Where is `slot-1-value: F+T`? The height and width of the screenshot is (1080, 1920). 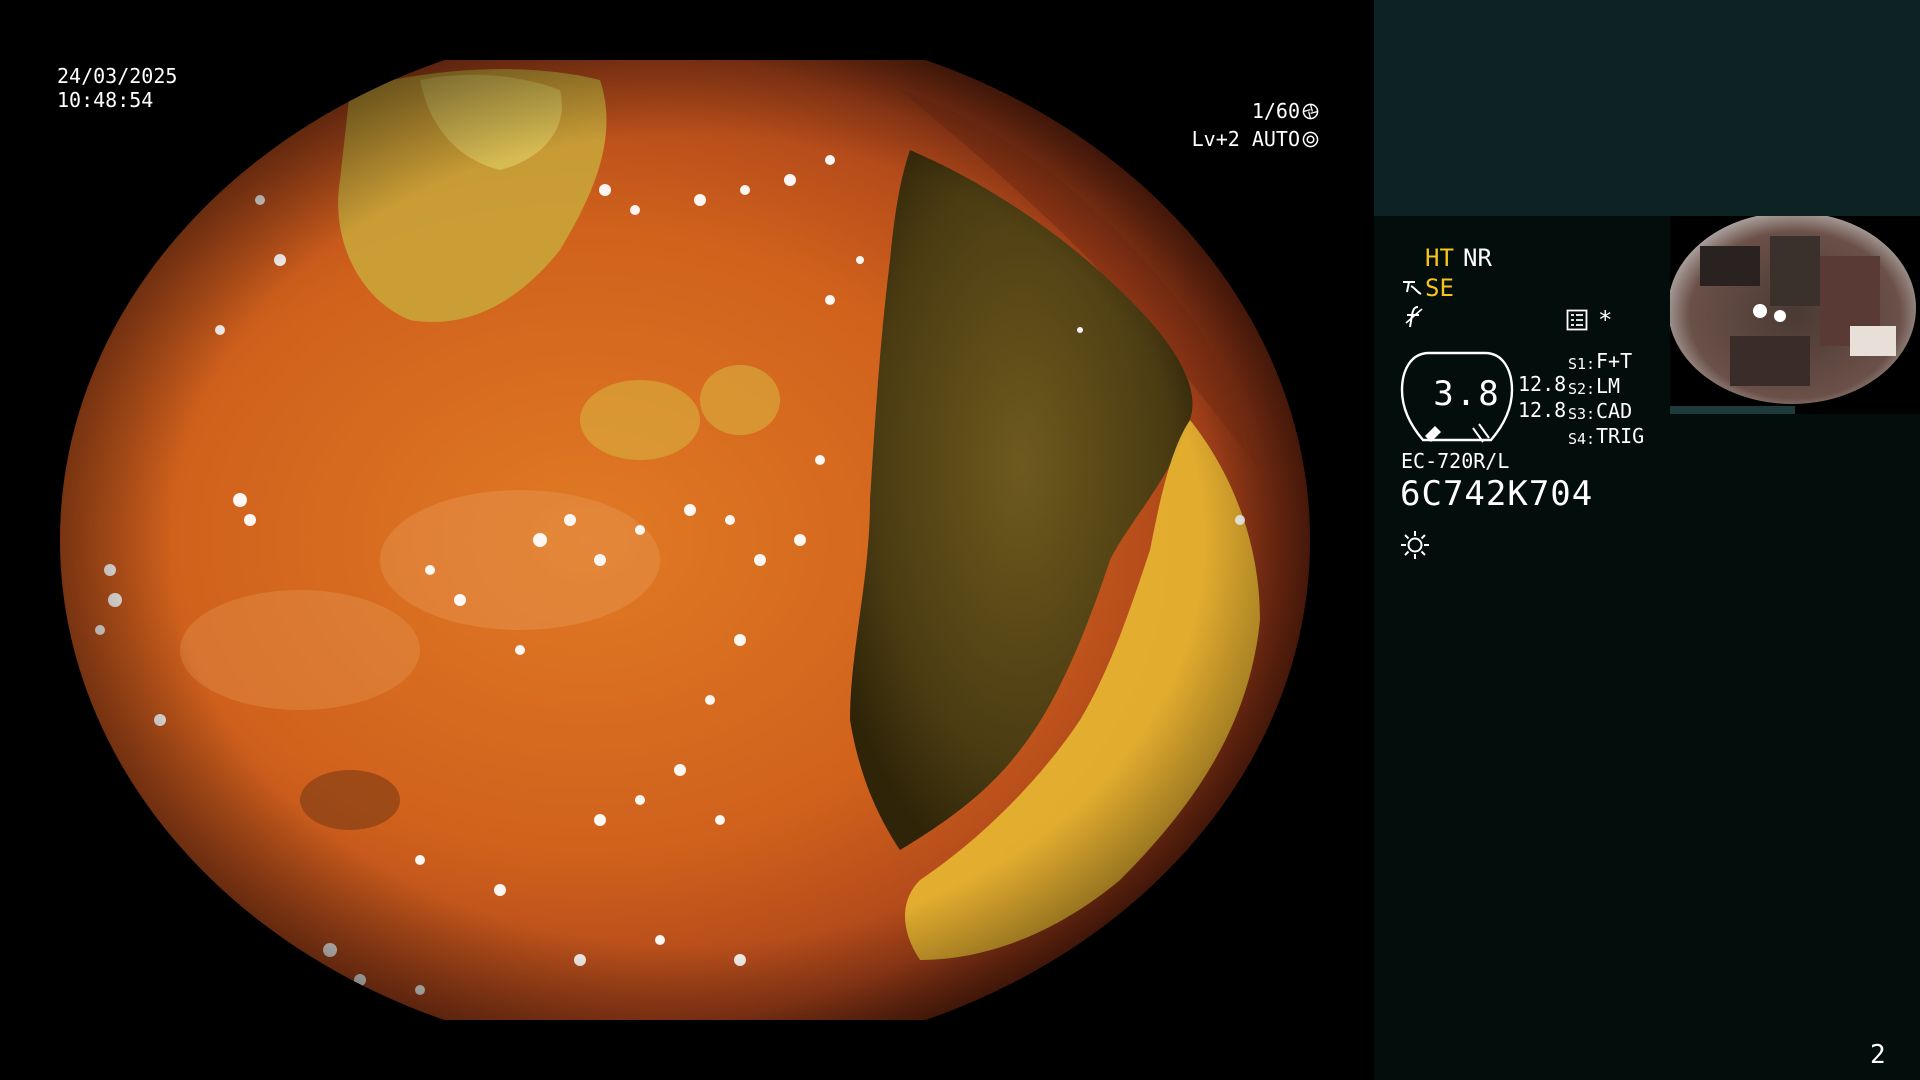
slot-1-value: F+T is located at coordinates (1614, 361).